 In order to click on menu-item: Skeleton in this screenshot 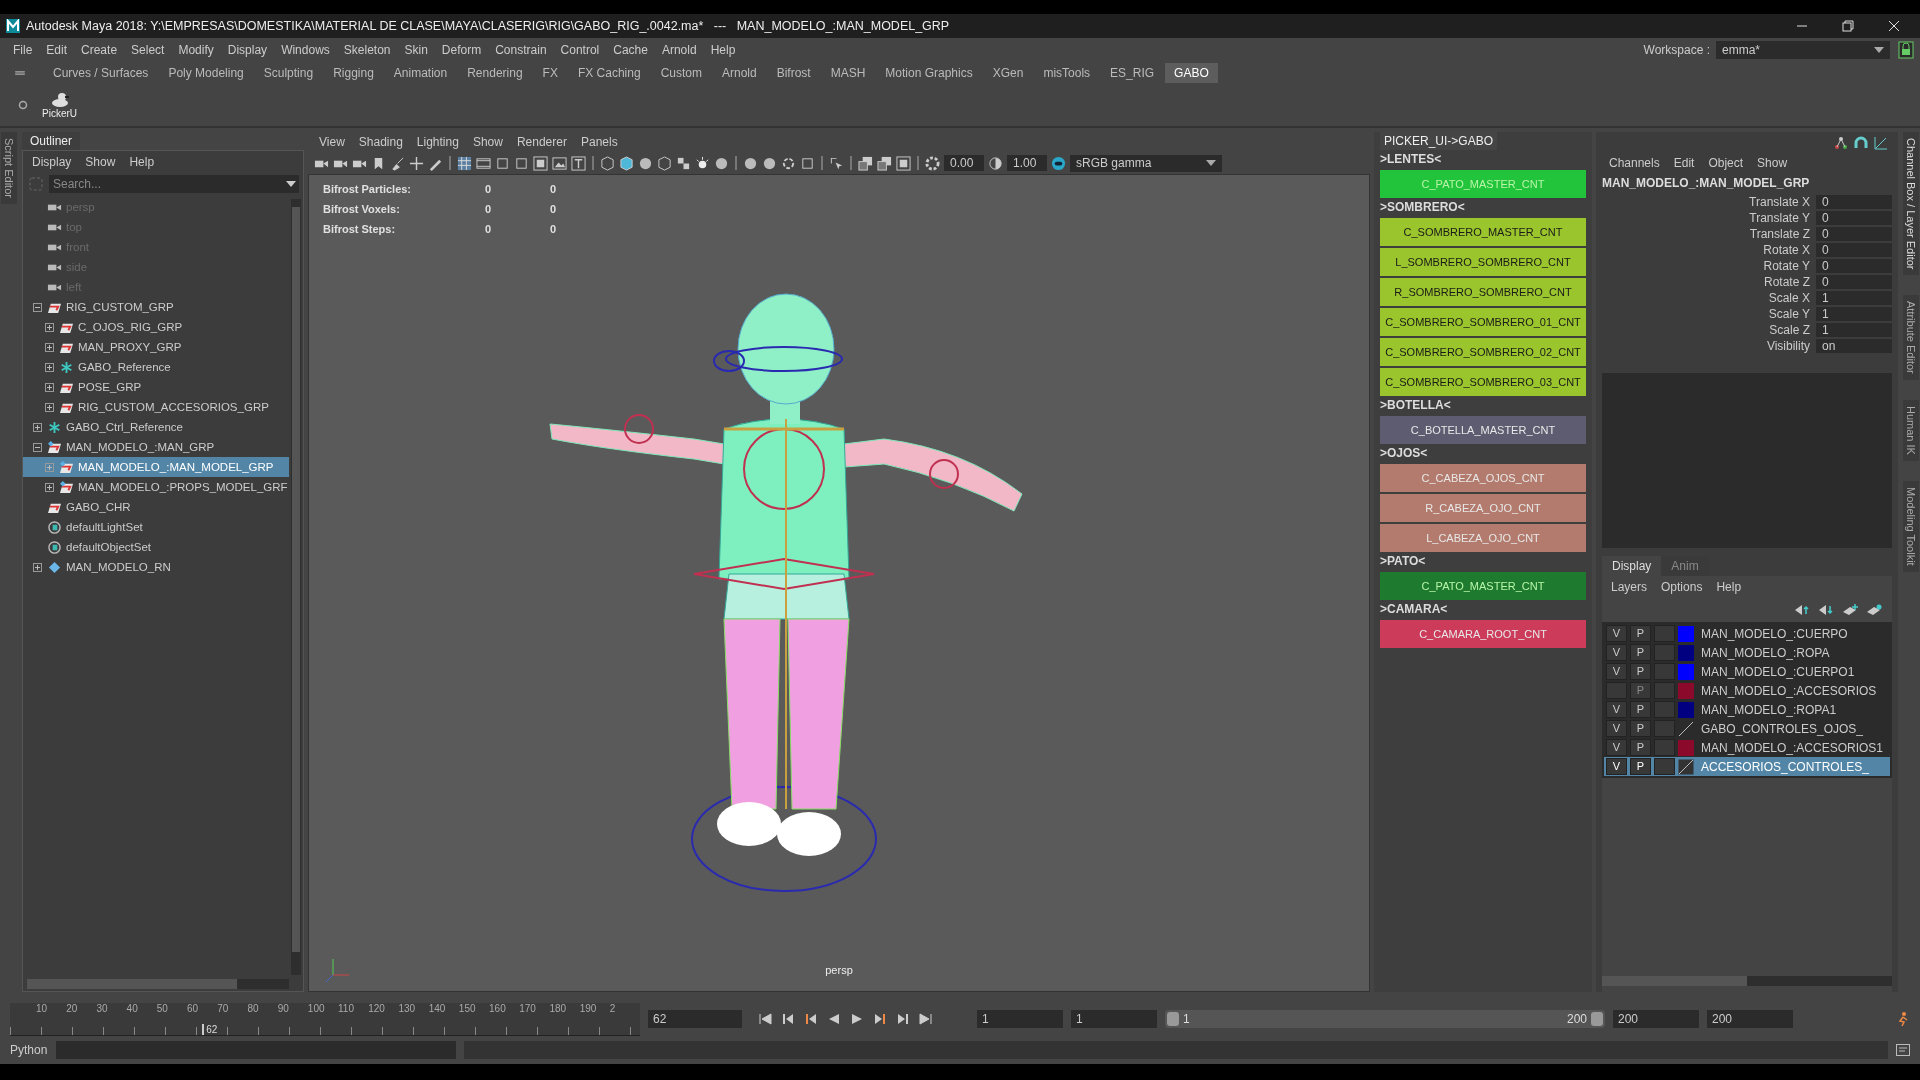, I will do `click(367, 50)`.